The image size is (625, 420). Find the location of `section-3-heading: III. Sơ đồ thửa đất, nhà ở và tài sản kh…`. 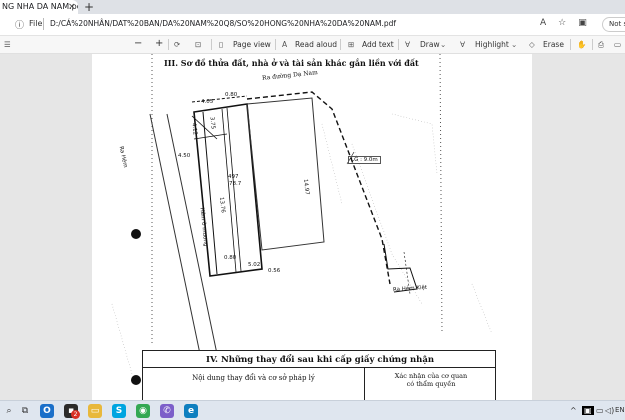

section-3-heading: III. Sơ đồ thửa đất, nhà ở và tài sản kh… is located at coordinates (291, 63).